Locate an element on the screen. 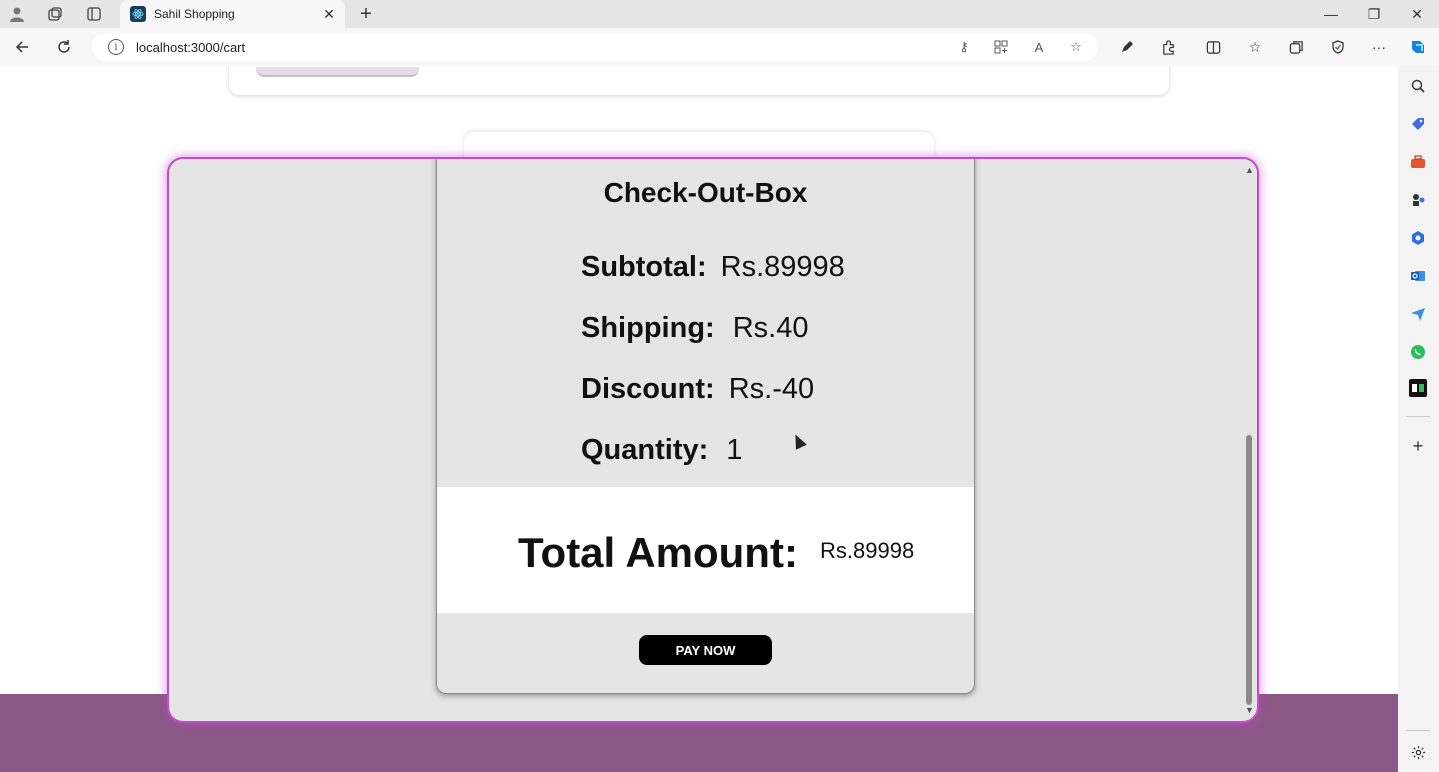 The height and width of the screenshot is (772, 1439). scroll-down-icon: ▼ is located at coordinates (1249, 710).